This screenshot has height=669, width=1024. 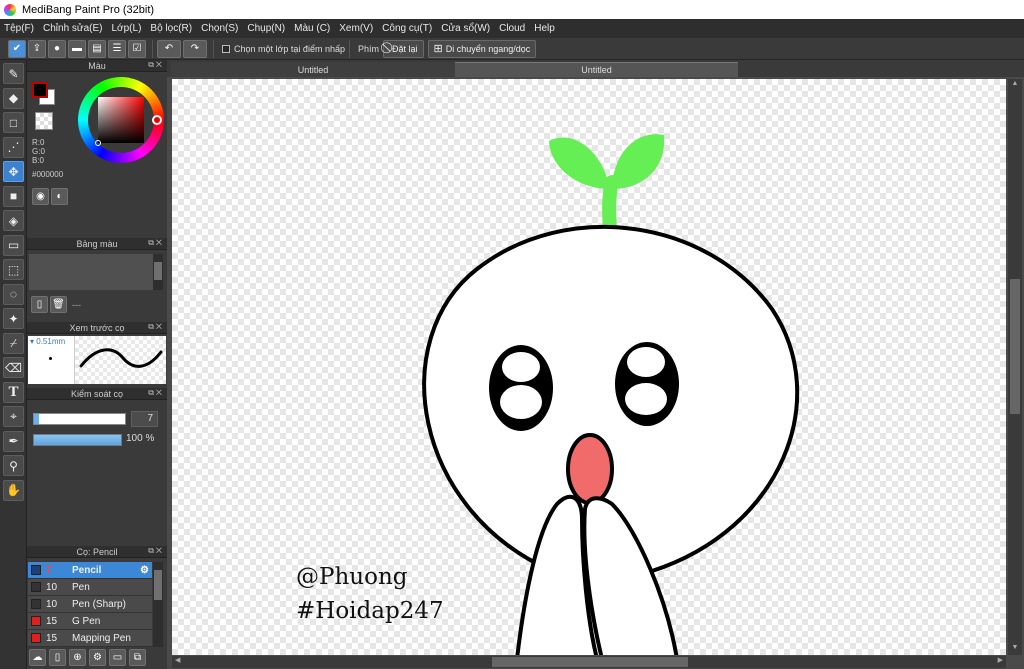 What do you see at coordinates (1015, 649) in the screenshot?
I see `scroll-down-icon: ▼` at bounding box center [1015, 649].